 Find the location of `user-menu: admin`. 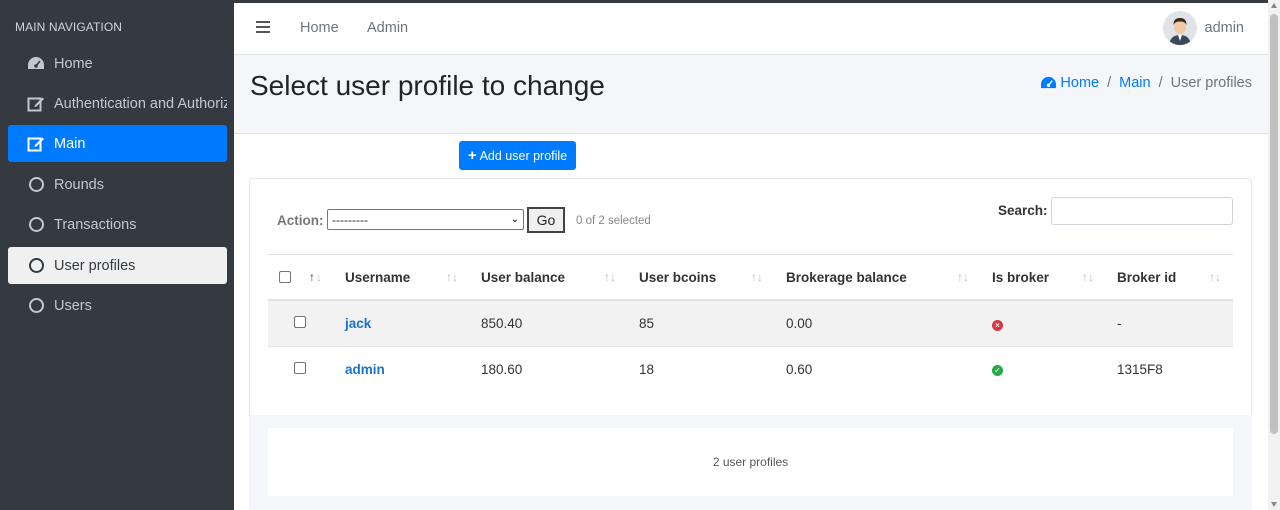

user-menu: admin is located at coordinates (1203, 28).